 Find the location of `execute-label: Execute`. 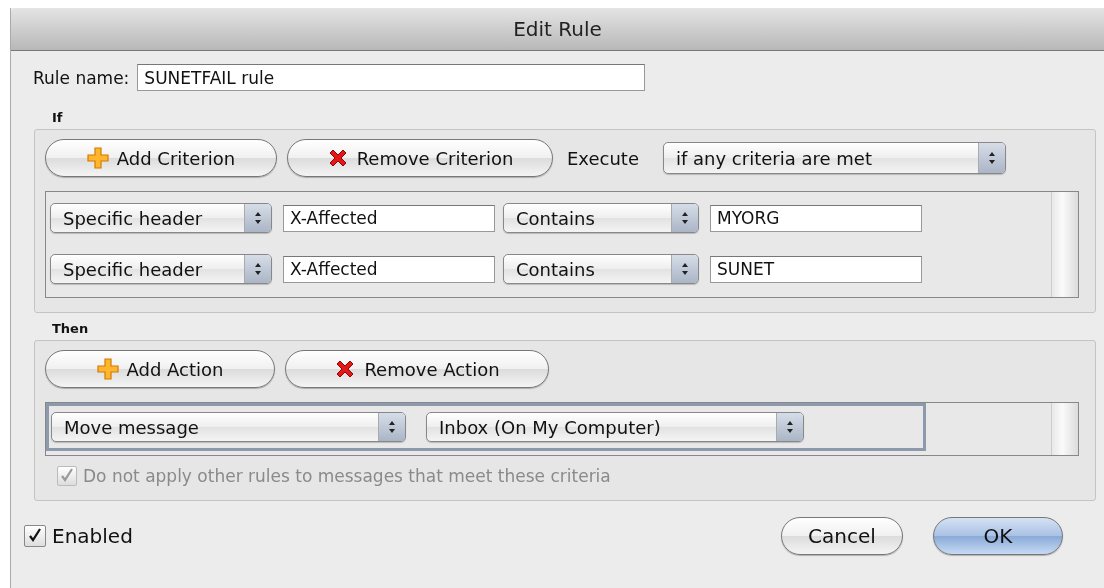

execute-label: Execute is located at coordinates (603, 158).